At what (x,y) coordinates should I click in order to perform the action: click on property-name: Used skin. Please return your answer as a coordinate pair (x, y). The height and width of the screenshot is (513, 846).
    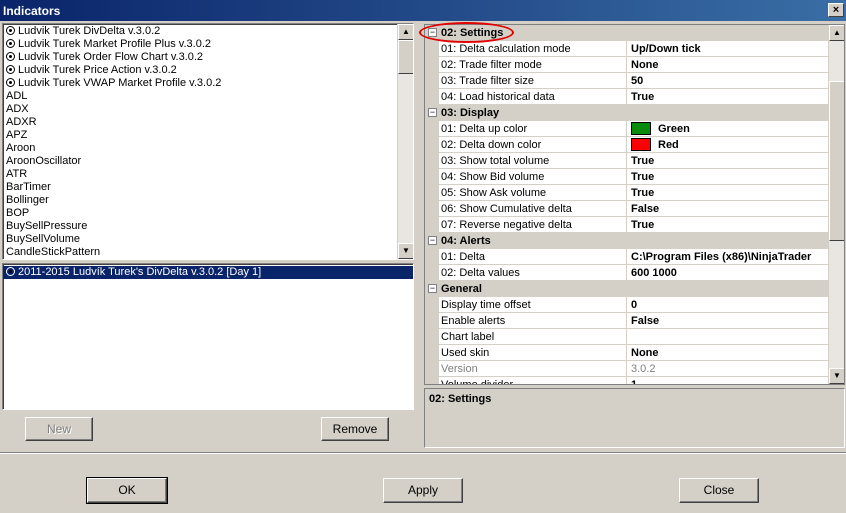
    Looking at the image, I should click on (526, 353).